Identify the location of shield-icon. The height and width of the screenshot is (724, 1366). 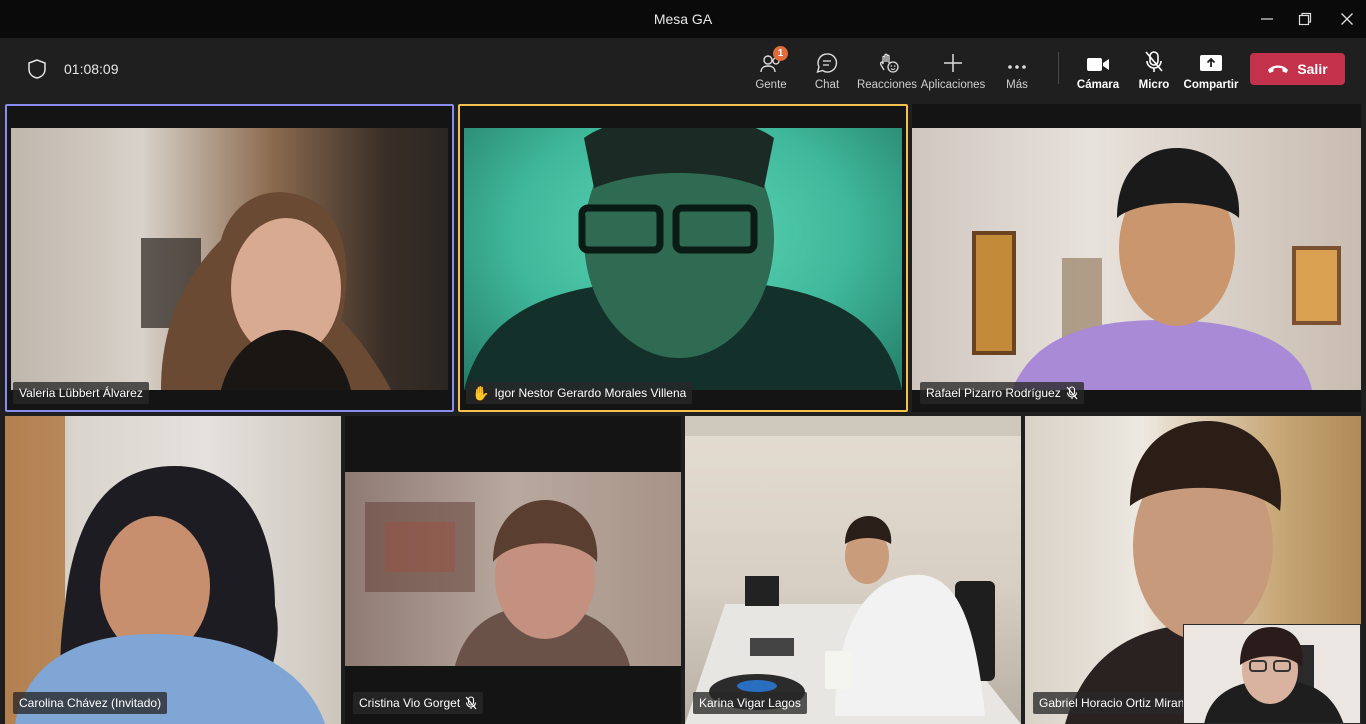
(37, 71).